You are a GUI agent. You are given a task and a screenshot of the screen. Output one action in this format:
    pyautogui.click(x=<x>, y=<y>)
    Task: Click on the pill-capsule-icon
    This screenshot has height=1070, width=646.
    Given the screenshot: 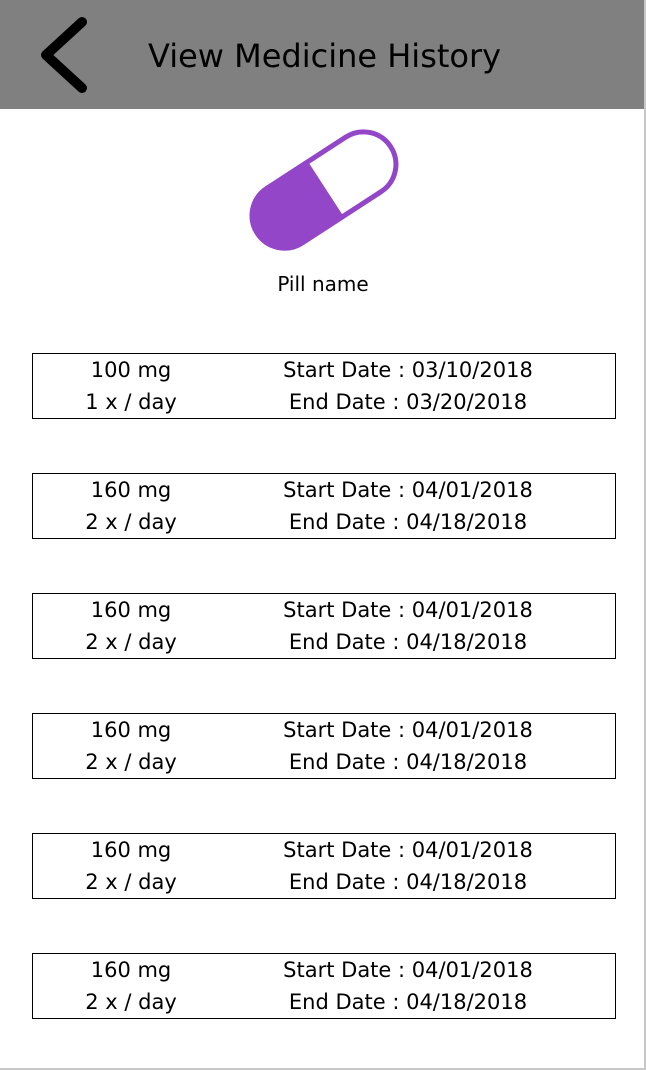 What is the action you would take?
    pyautogui.click(x=323, y=192)
    